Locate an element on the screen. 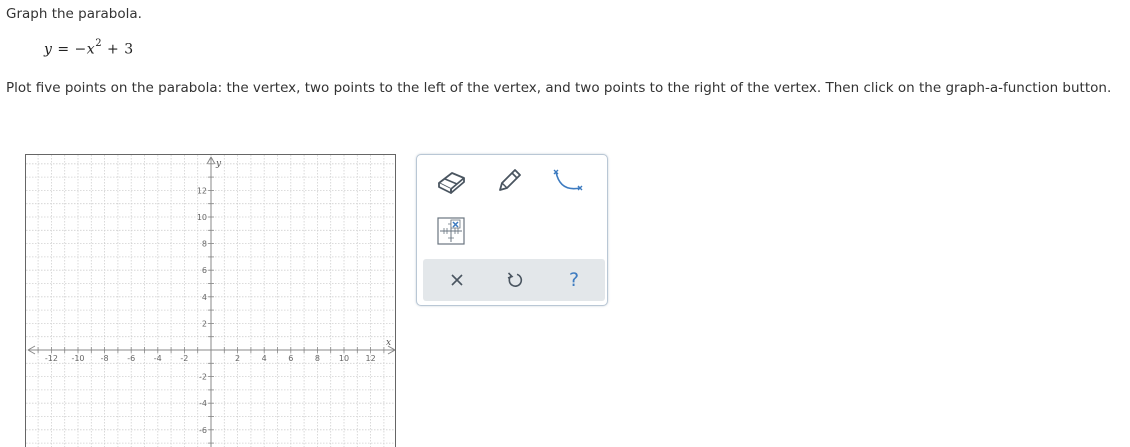  graph-toolbox: ? is located at coordinates (512, 230).